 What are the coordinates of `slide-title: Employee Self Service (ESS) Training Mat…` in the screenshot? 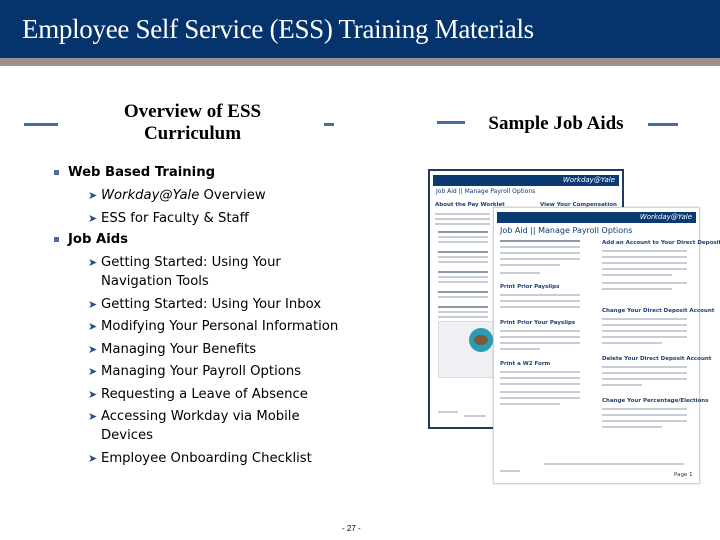 It's located at (278, 29).